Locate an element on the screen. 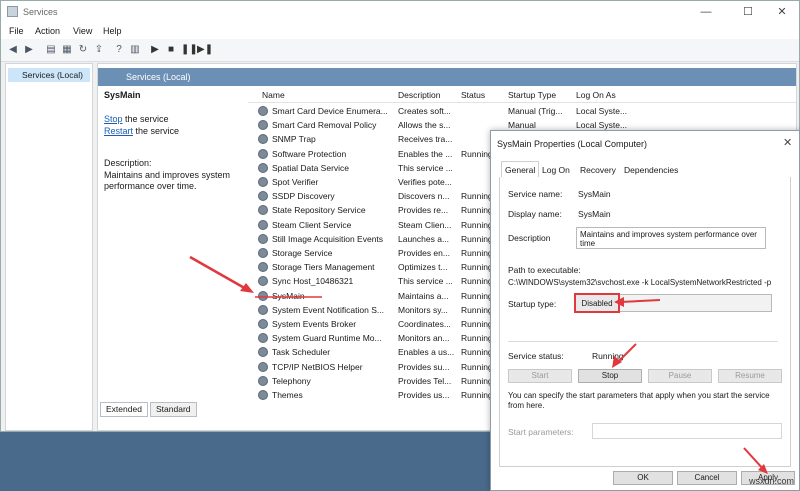 The image size is (800, 491). arrow-head-stop is located at coordinates (617, 362).